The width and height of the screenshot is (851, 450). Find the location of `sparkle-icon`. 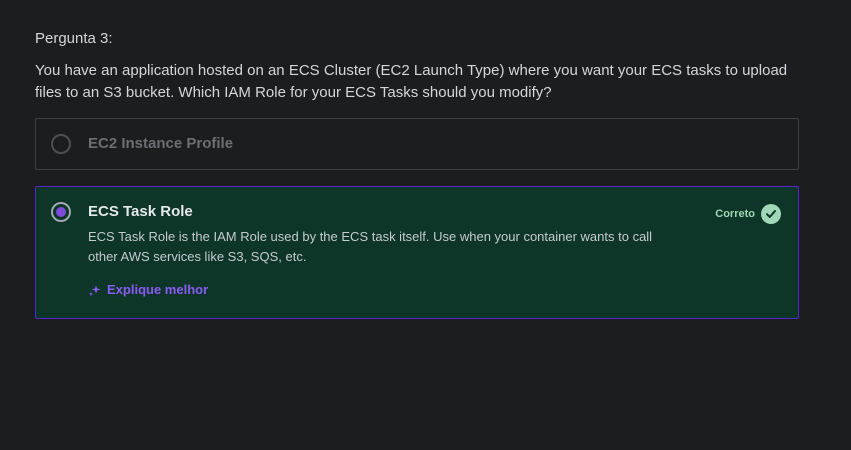

sparkle-icon is located at coordinates (95, 290).